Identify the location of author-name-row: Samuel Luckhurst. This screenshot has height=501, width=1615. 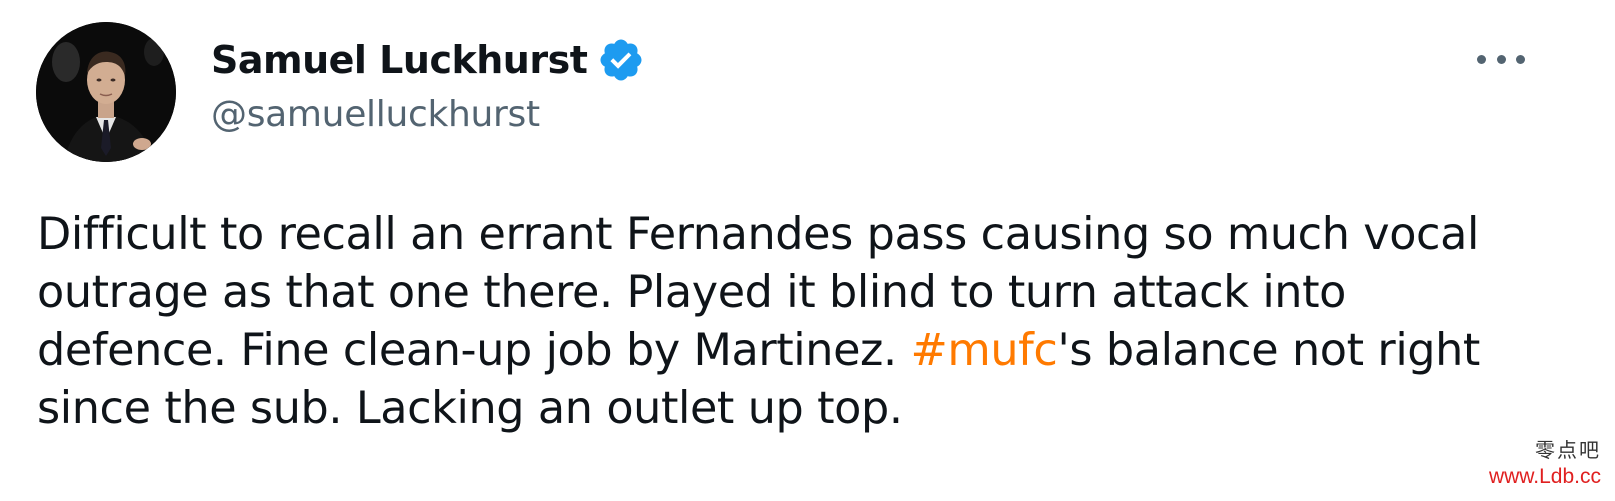
(428, 60).